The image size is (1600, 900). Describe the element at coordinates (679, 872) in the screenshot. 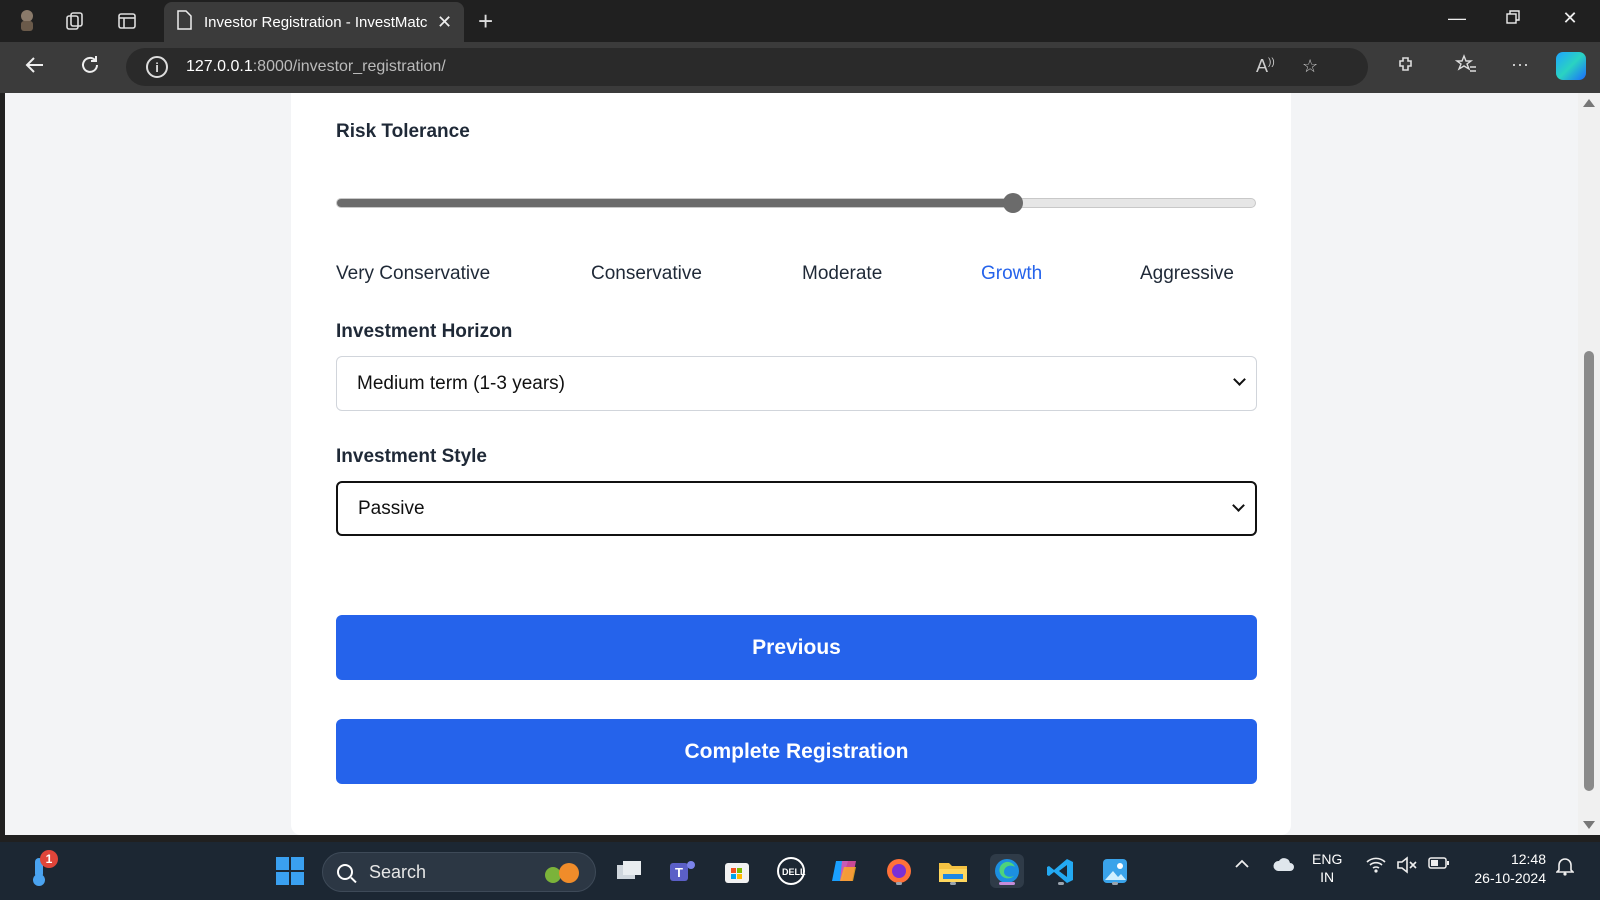

I see `svg-text: T` at that location.